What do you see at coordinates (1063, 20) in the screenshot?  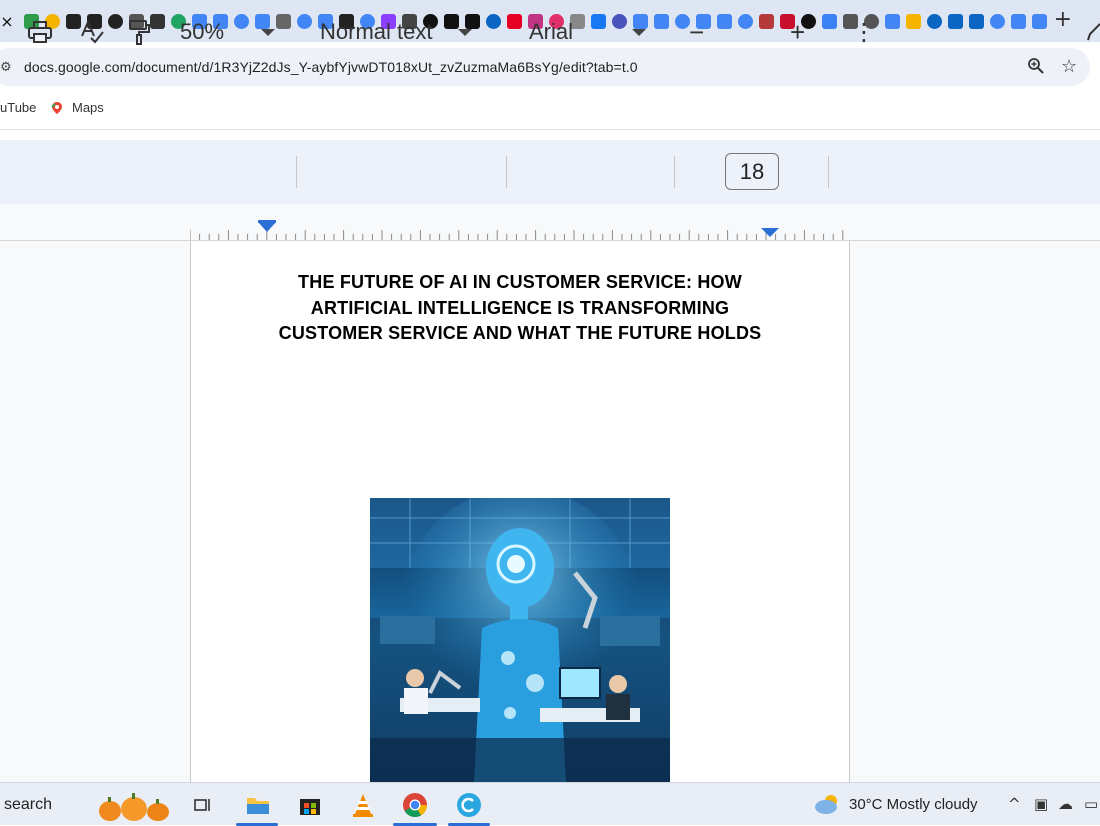 I see `new-tab-button: +` at bounding box center [1063, 20].